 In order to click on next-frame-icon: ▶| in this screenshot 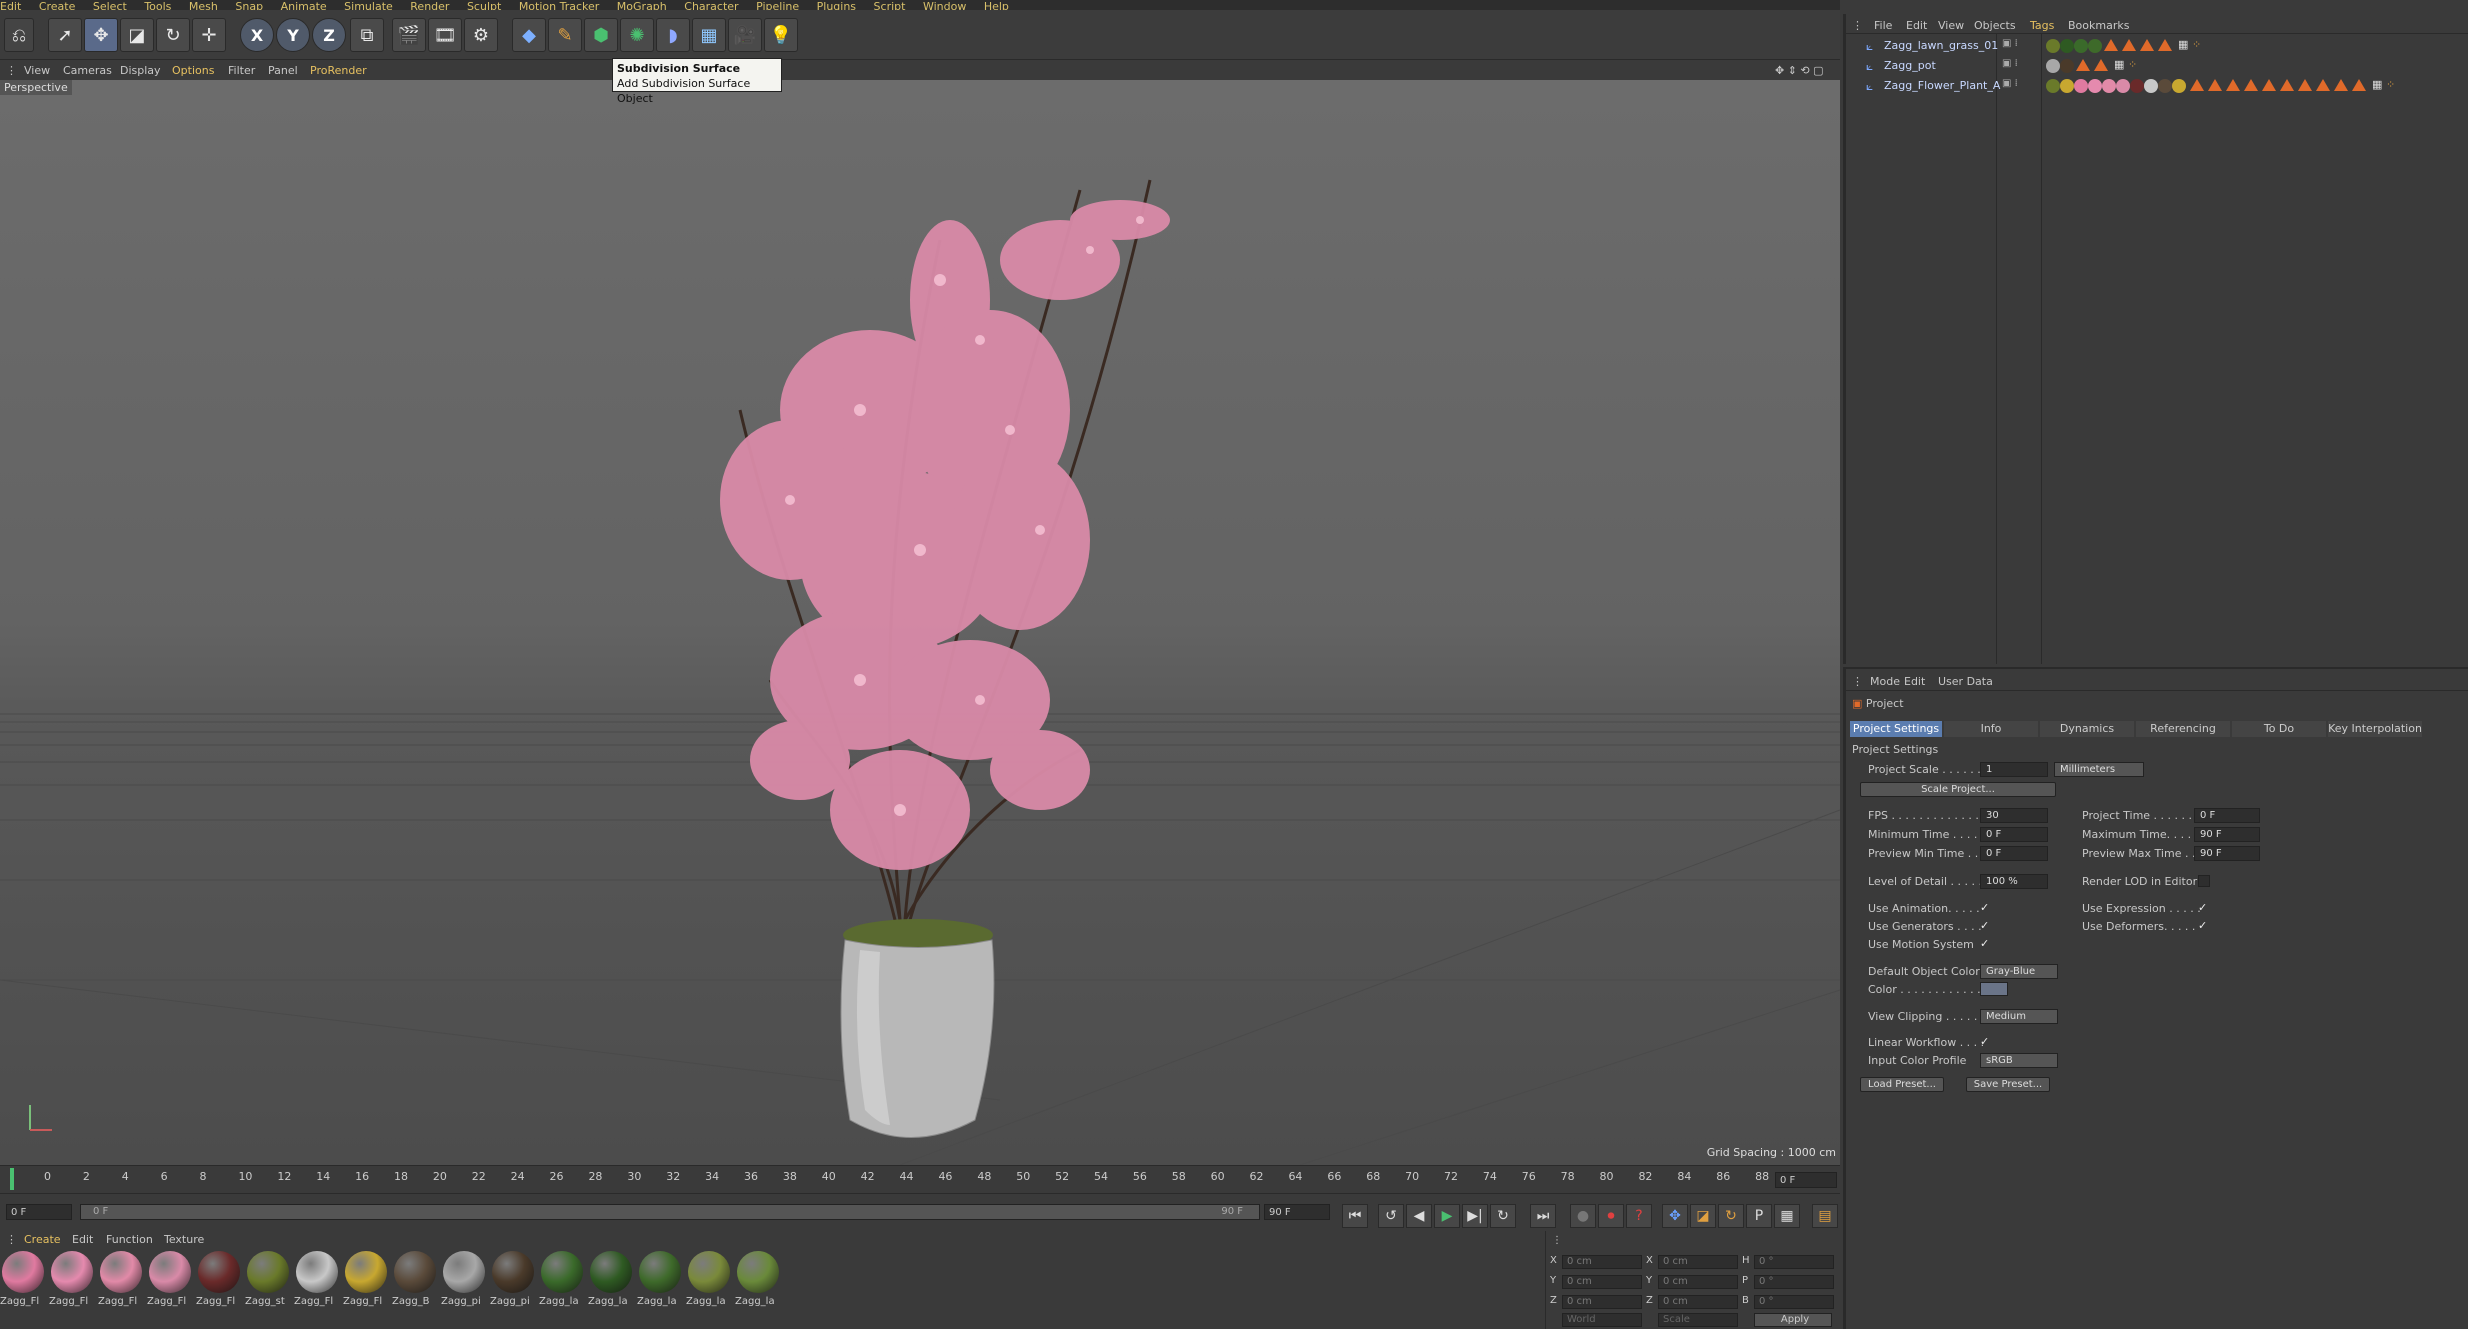, I will do `click(1475, 1216)`.